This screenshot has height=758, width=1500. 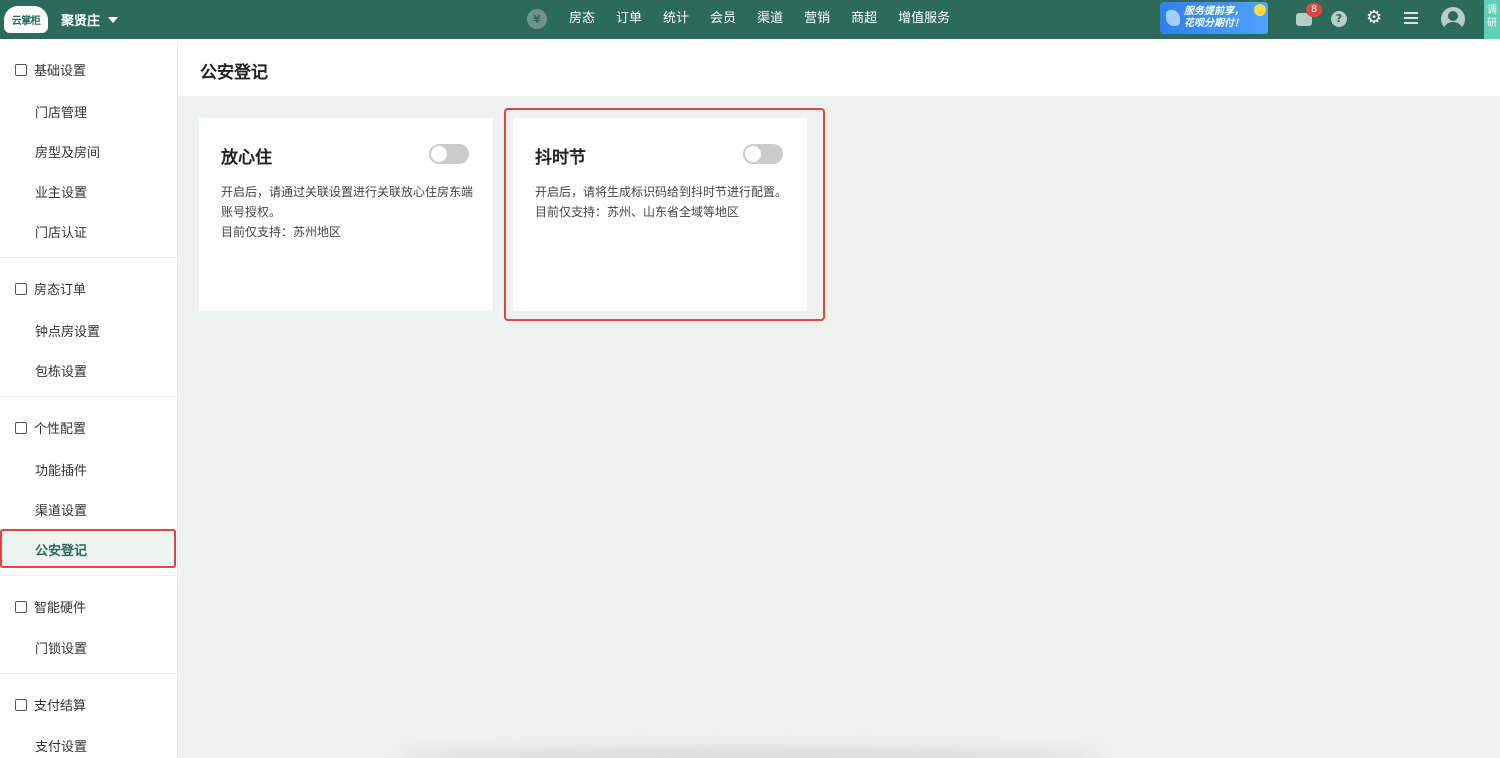 I want to click on sidebar-group-custom-config: 个性配置, so click(x=50, y=427).